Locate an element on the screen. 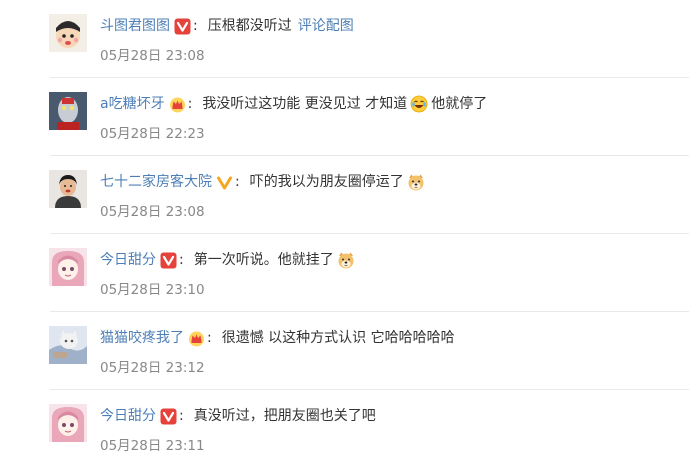  comment-line: a吃糖坏牙 : 我没听过这功能 更没见过 才知道 他就停了 is located at coordinates (293, 104).